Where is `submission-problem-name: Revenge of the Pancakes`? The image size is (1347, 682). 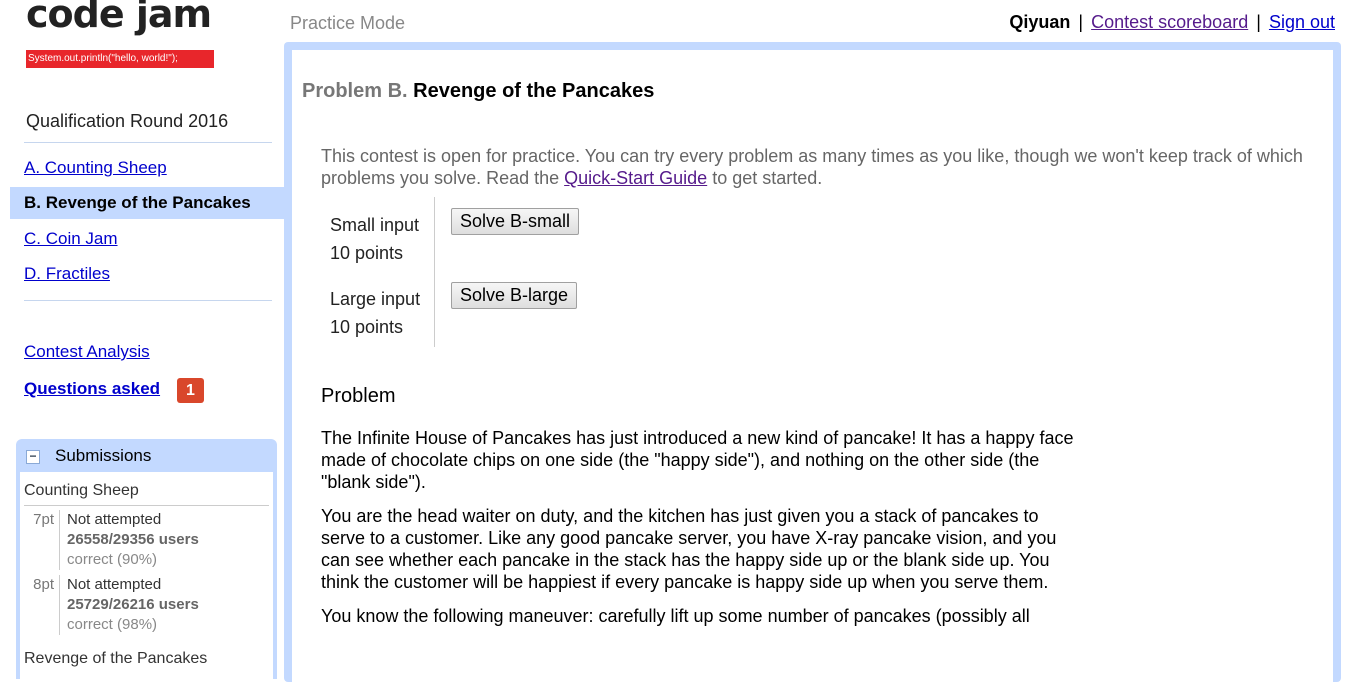
submission-problem-name: Revenge of the Pancakes is located at coordinates (116, 658).